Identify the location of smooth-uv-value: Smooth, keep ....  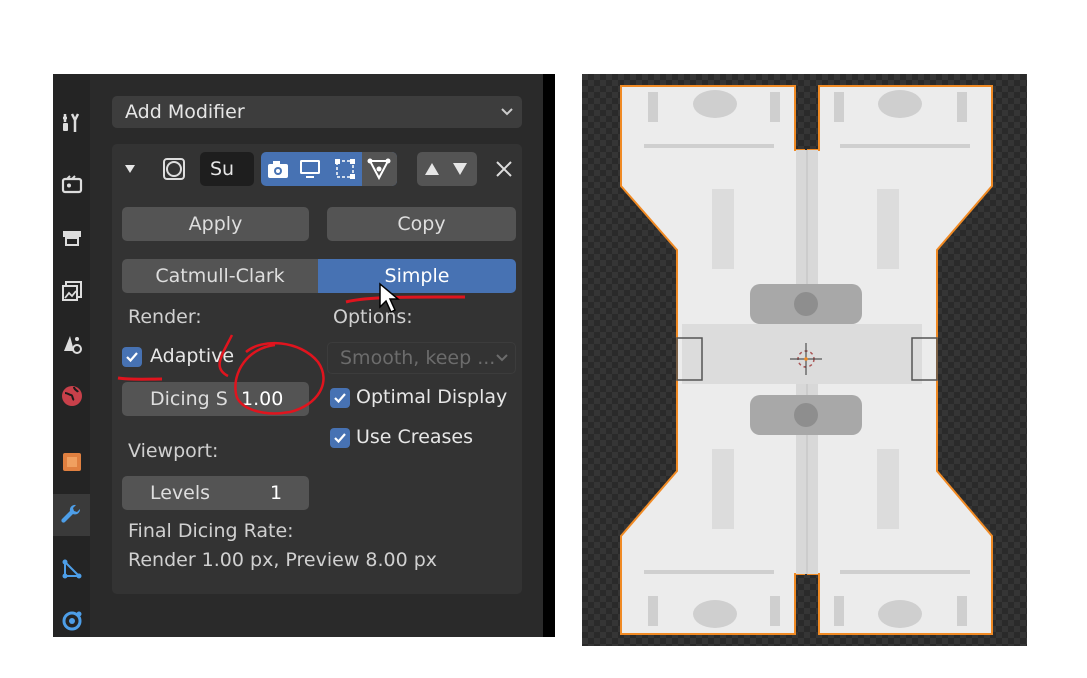
(418, 358).